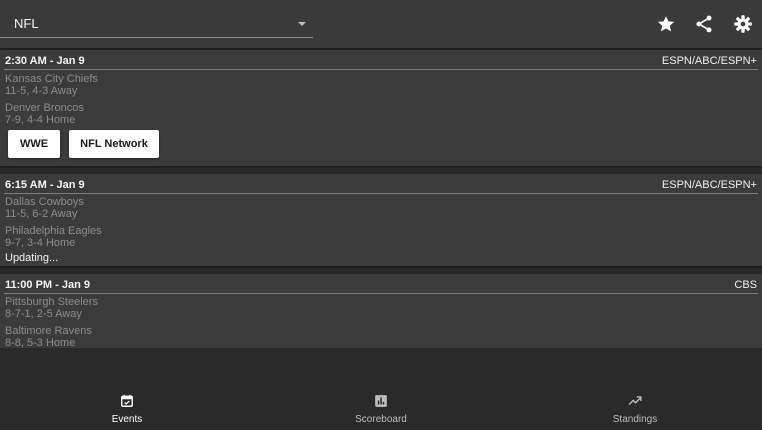  Describe the element at coordinates (381, 186) in the screenshot. I see `event-header: 6:15 AM - Jan 9 ESPN/ABC/ESPN+` at that location.